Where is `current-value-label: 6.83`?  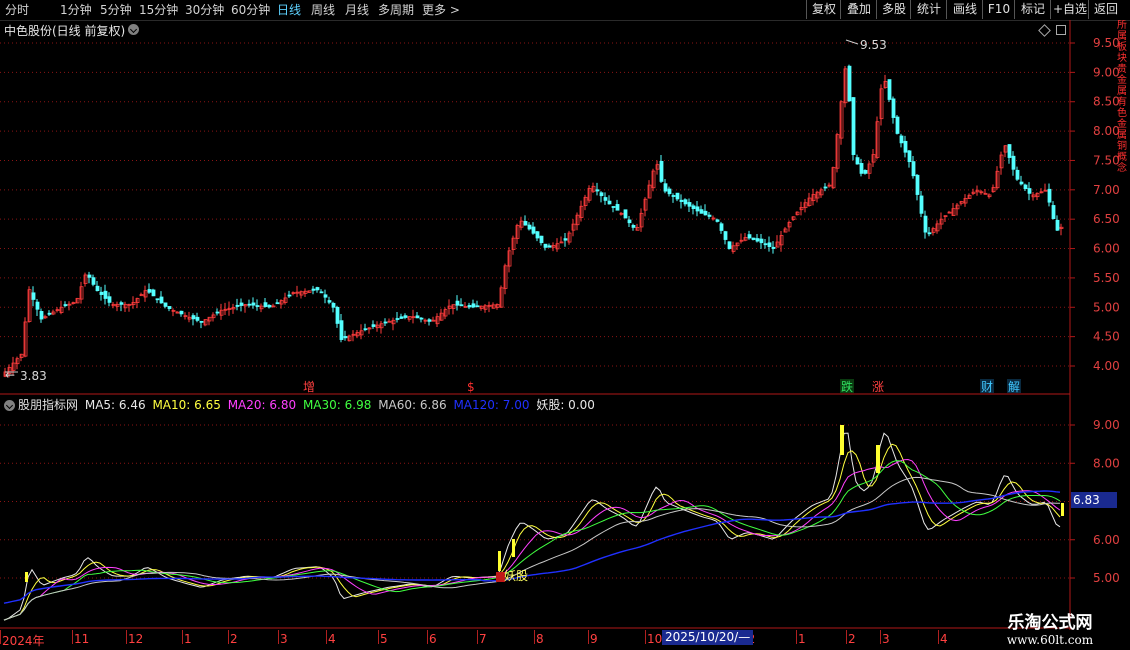
current-value-label: 6.83 is located at coordinates (1086, 500).